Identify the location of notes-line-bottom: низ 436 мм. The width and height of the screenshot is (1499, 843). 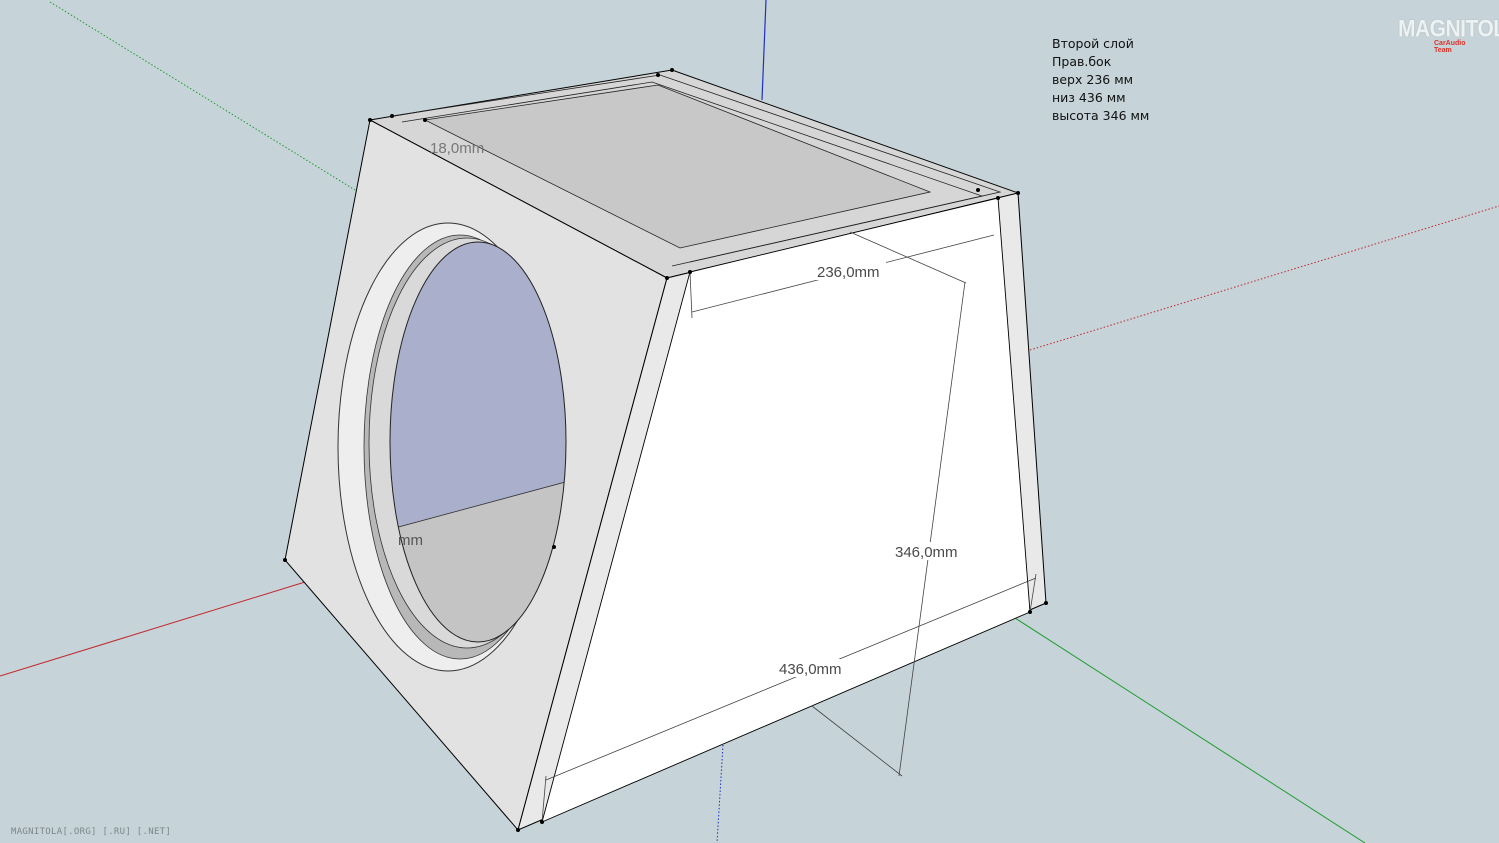
(1089, 97).